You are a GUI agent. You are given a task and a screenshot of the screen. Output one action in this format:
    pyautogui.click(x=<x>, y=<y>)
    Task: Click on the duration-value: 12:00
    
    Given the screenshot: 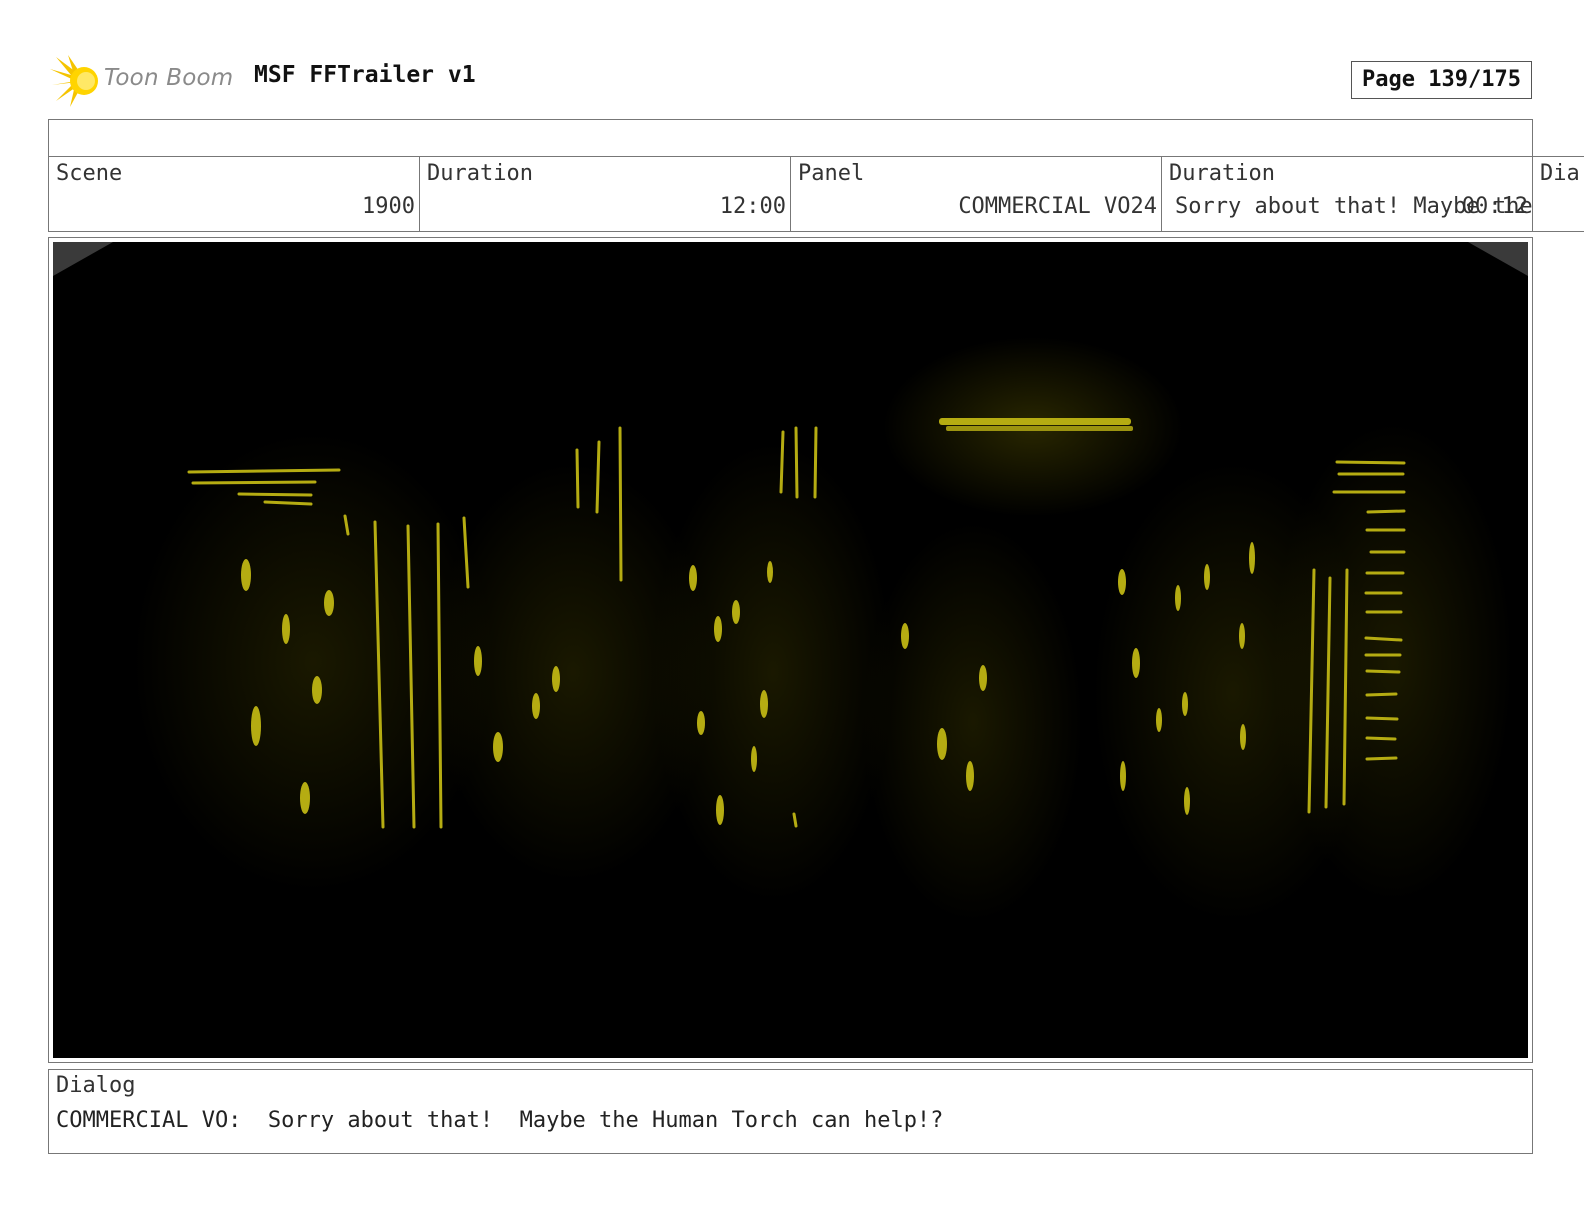 What is the action you would take?
    pyautogui.click(x=752, y=206)
    